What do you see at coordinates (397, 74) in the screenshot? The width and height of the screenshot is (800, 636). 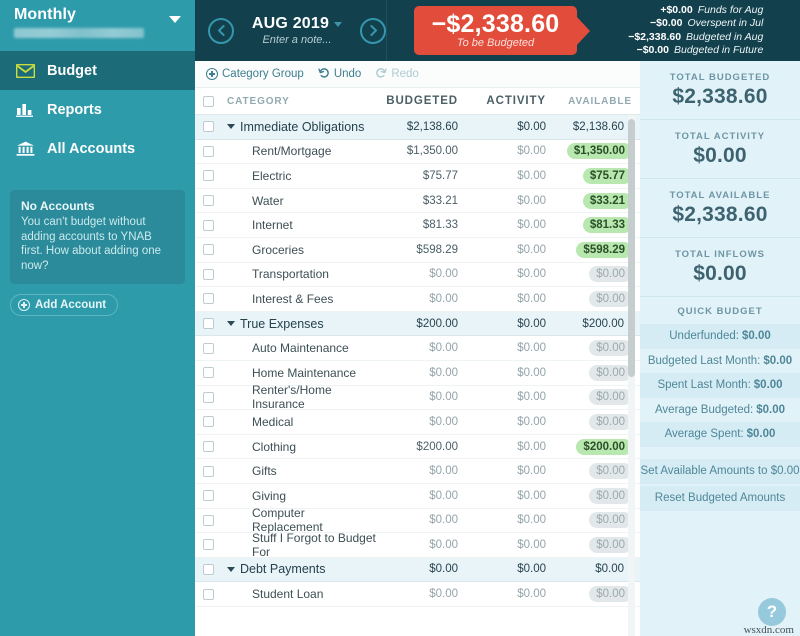 I see `redo-button: Redo` at bounding box center [397, 74].